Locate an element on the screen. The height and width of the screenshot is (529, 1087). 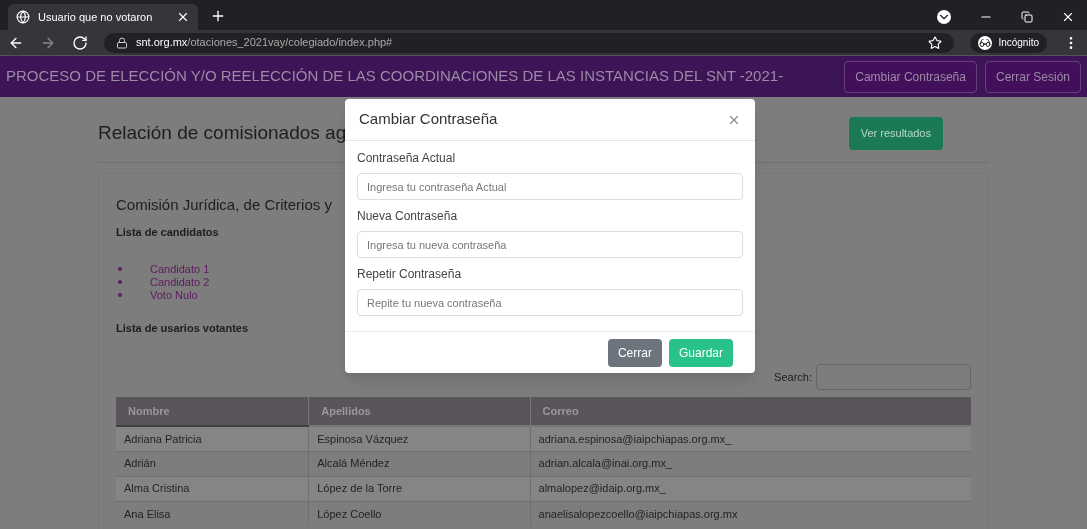
field-label: Contraseña Actual is located at coordinates (407, 158).